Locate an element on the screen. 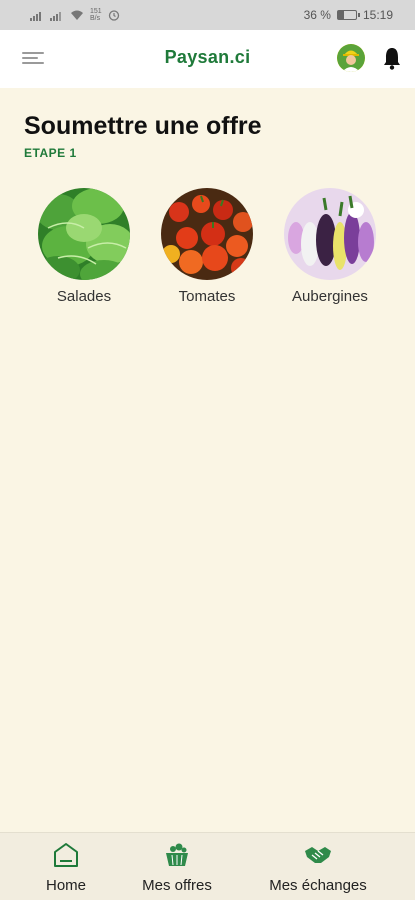 This screenshot has width=415, height=900. product-tomates: Tomates is located at coordinates (207, 246).